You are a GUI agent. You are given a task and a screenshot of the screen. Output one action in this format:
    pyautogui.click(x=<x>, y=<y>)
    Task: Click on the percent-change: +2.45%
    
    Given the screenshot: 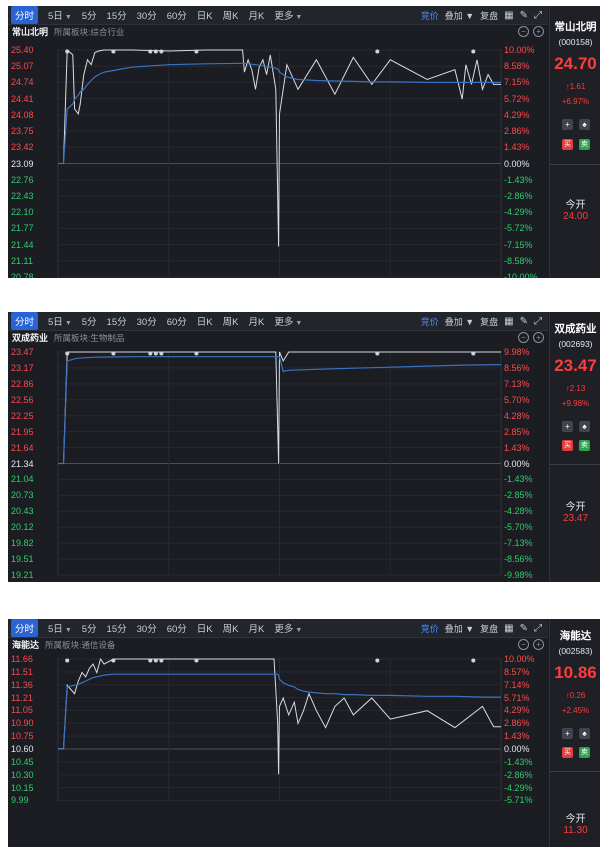 What is the action you would take?
    pyautogui.click(x=575, y=710)
    